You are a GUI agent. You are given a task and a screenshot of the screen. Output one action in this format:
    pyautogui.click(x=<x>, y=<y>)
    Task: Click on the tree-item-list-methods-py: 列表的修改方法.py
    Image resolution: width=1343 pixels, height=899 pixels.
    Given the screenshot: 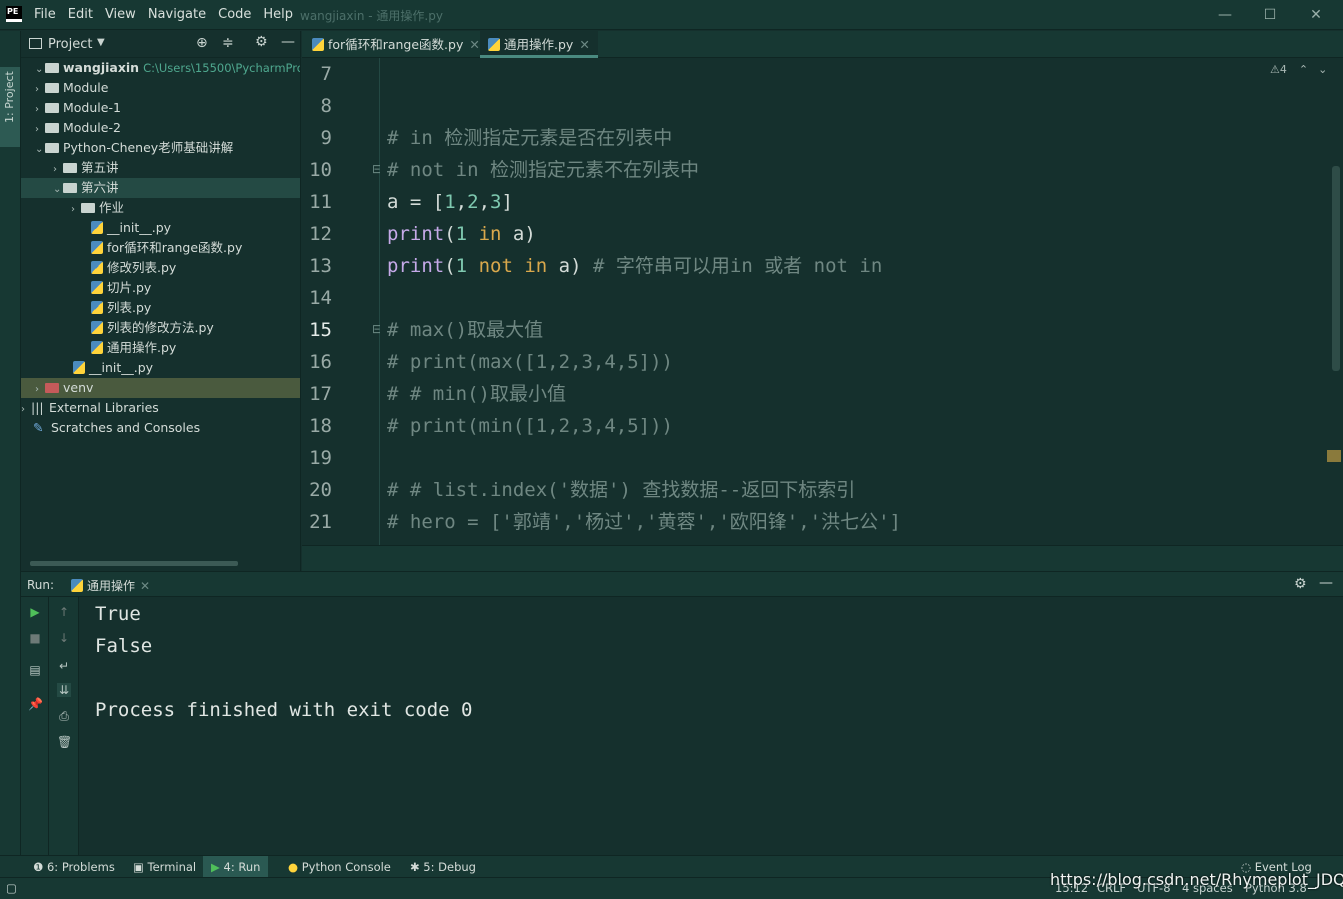 What is the action you would take?
    pyautogui.click(x=160, y=328)
    